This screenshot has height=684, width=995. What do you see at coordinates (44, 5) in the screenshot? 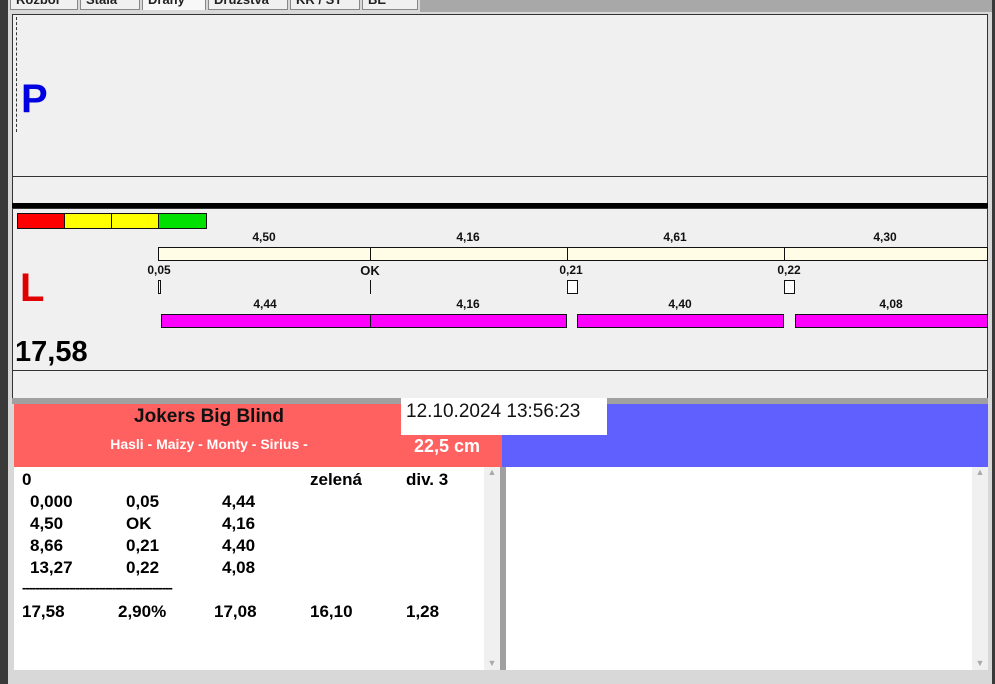
I see `tab-rozbor: Rozbor` at bounding box center [44, 5].